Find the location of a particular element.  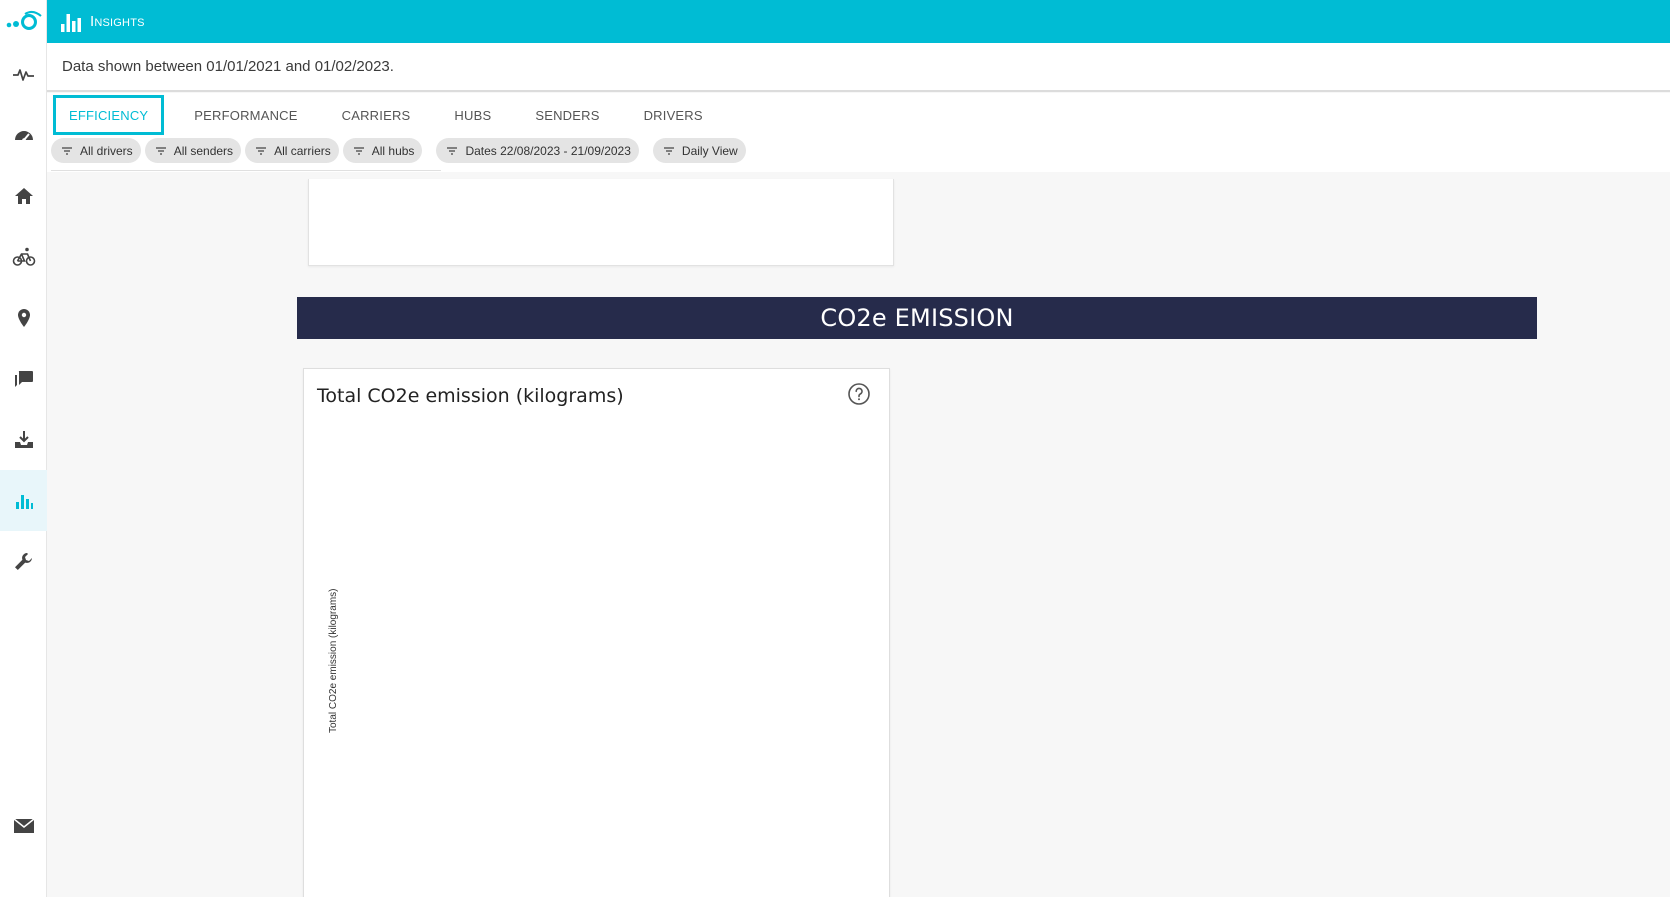

nav-imports is located at coordinates (23, 439).